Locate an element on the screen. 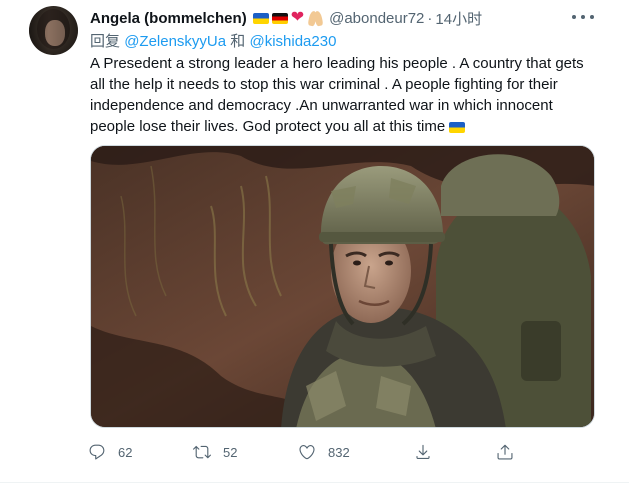 The height and width of the screenshot is (483, 629). avatar-shade is located at coordinates (53, 30).